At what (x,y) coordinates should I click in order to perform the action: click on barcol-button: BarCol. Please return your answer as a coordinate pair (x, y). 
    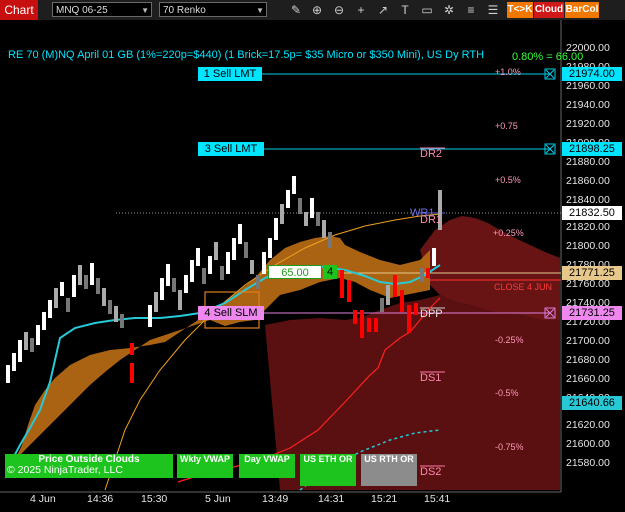
    Looking at the image, I should click on (582, 10).